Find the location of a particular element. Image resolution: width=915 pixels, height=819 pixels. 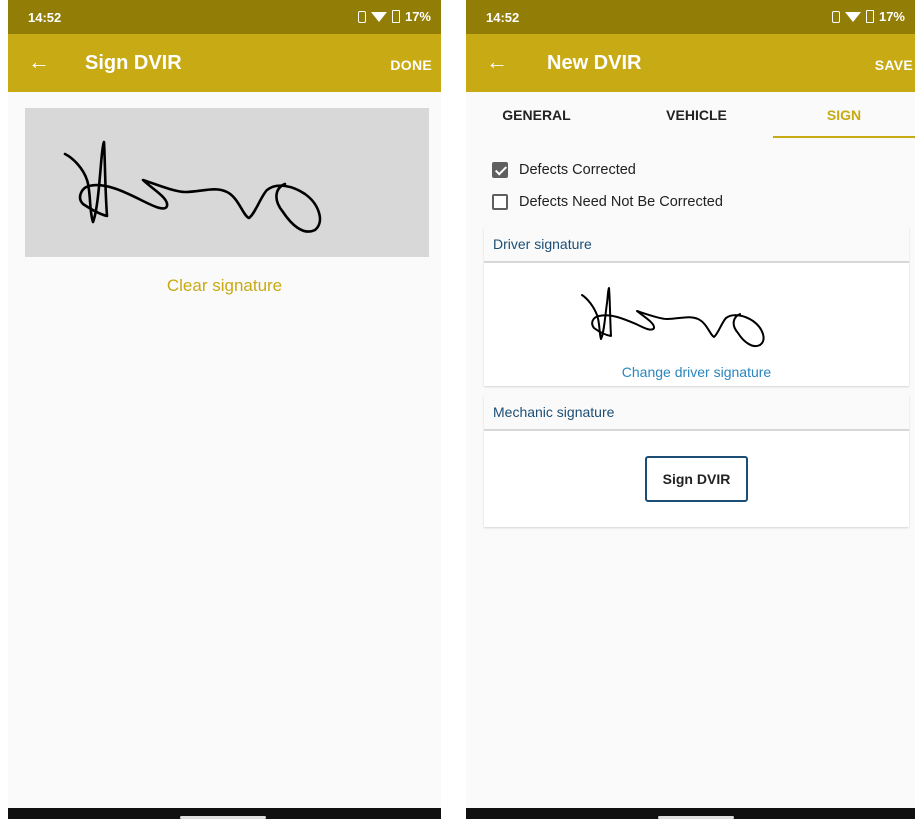

mechanic-signature-card: Mechanic signature Sign DVIR is located at coordinates (696, 461).